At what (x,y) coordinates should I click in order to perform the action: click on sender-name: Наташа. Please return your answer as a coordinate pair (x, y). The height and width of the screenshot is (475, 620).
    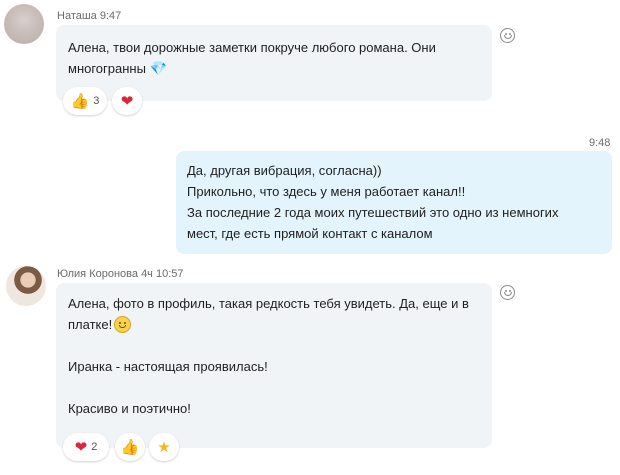
    Looking at the image, I should click on (77, 16).